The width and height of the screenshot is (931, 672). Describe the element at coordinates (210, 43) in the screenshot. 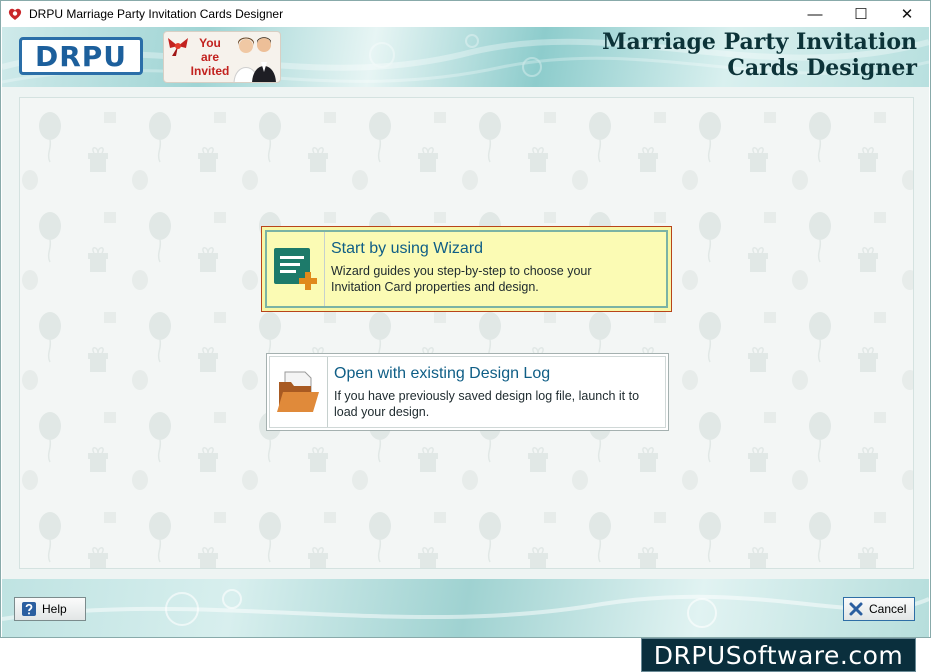

I see `invite-line-1: You` at that location.